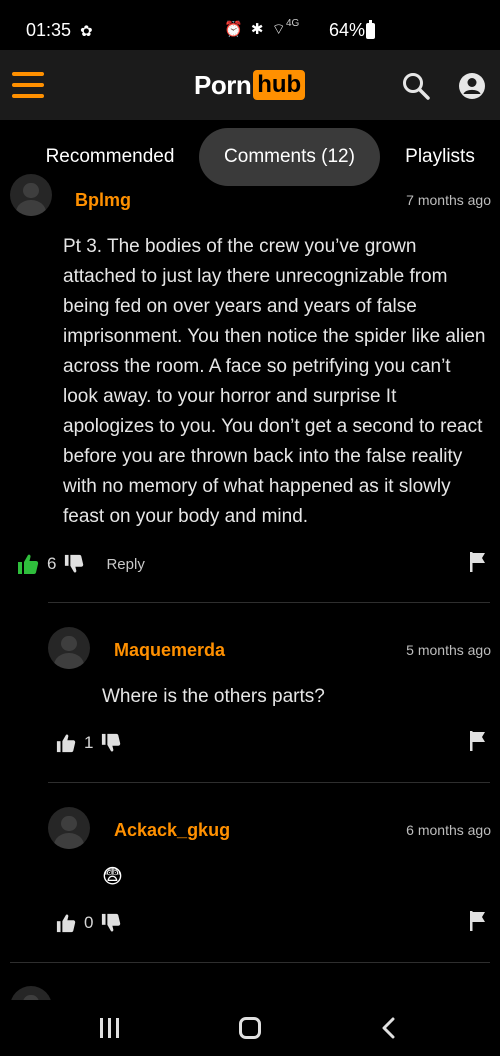 This screenshot has width=500, height=1056. Describe the element at coordinates (448, 830) in the screenshot. I see `comment-time: 6 months ago` at that location.